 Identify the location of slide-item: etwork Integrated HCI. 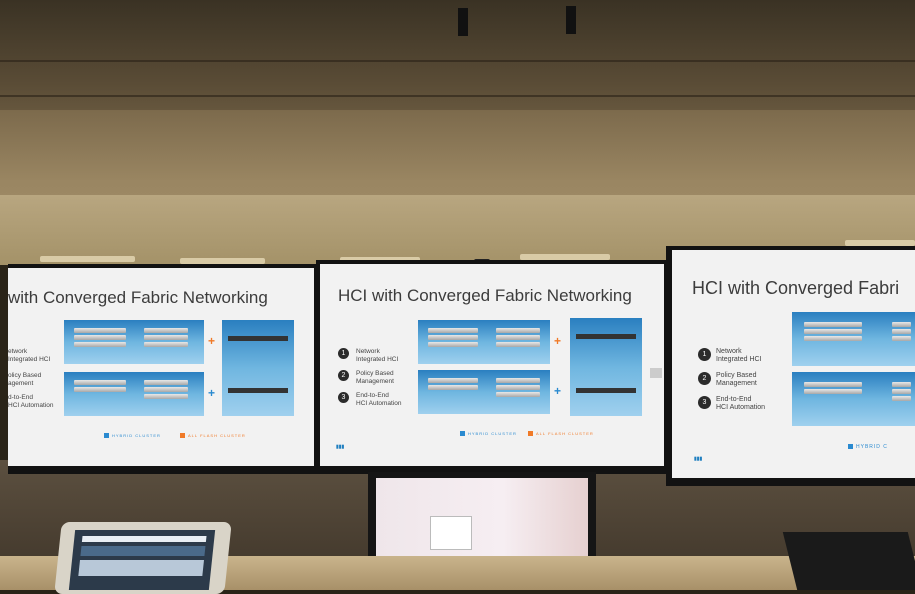
(29, 355).